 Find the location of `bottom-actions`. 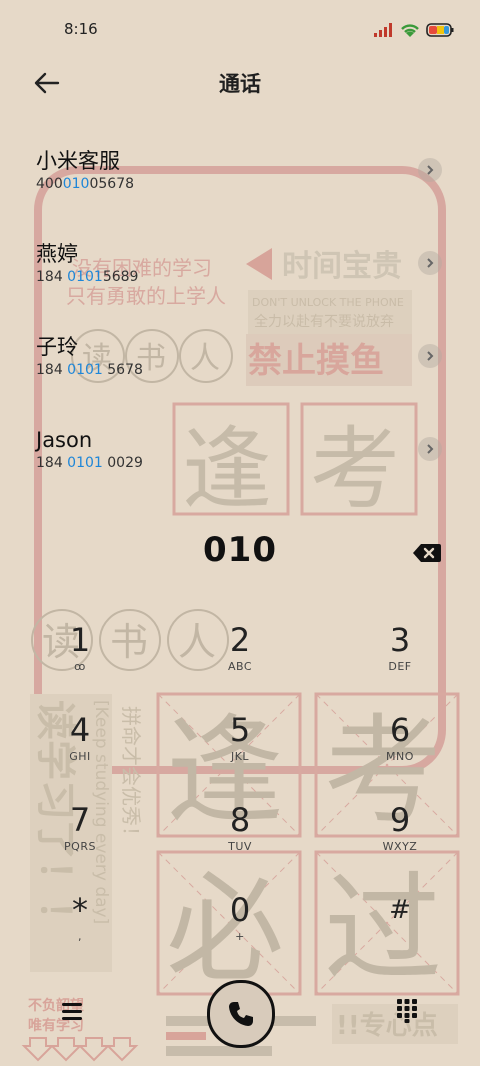

bottom-actions is located at coordinates (240, 1015).